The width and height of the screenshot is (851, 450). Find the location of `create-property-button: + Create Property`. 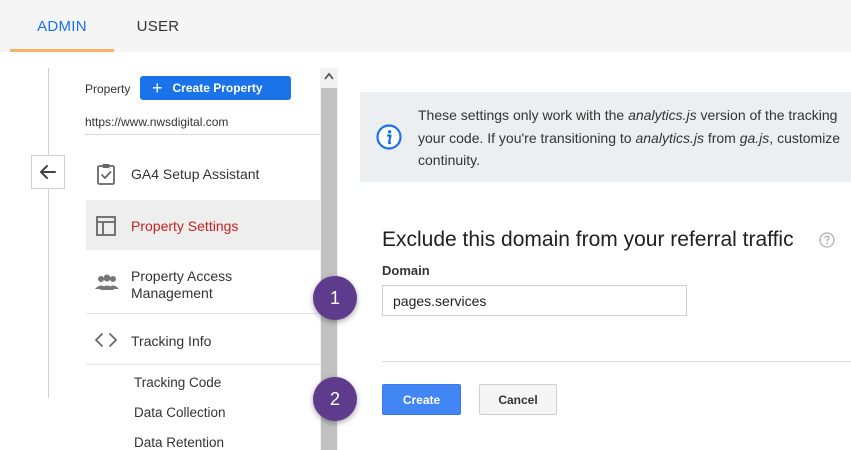

create-property-button: + Create Property is located at coordinates (215, 88).